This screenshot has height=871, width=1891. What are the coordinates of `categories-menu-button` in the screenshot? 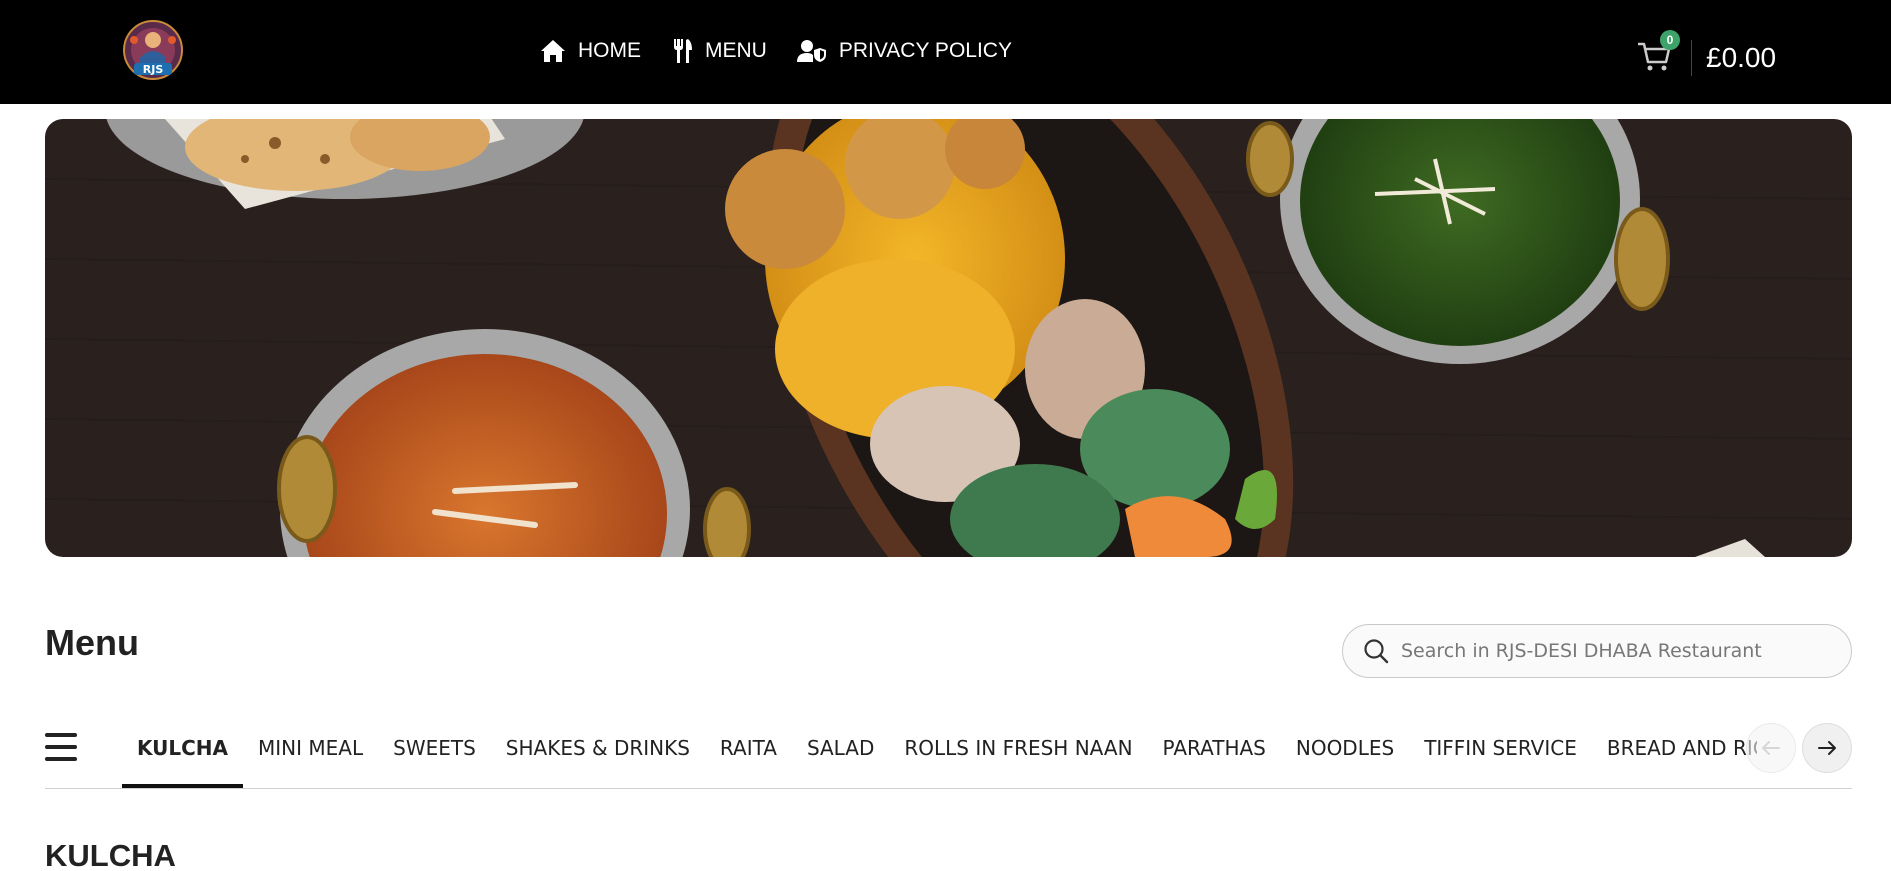 It's located at (61, 747).